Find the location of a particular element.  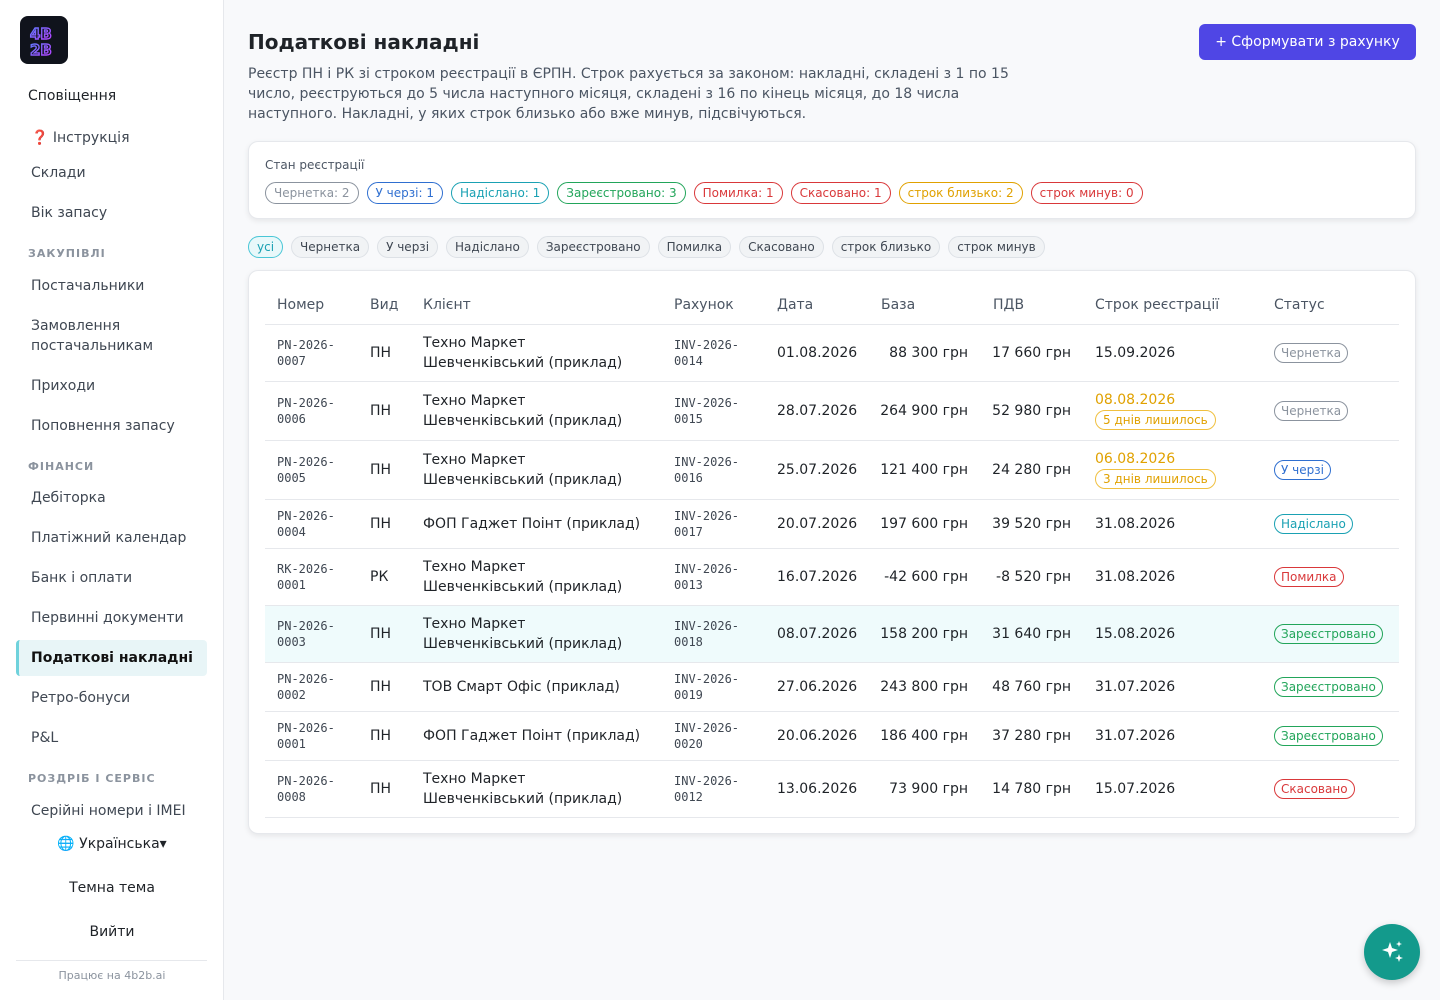

status-cell: Надіслано is located at coordinates (1313, 524).